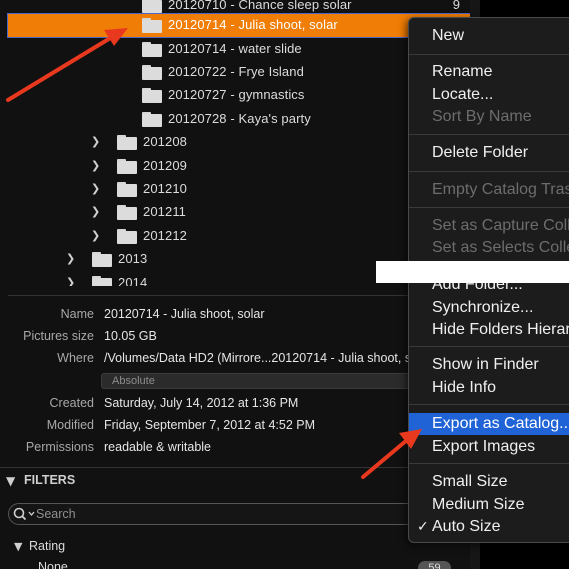 The height and width of the screenshot is (569, 569). I want to click on rating-none-label: None, so click(53, 564).